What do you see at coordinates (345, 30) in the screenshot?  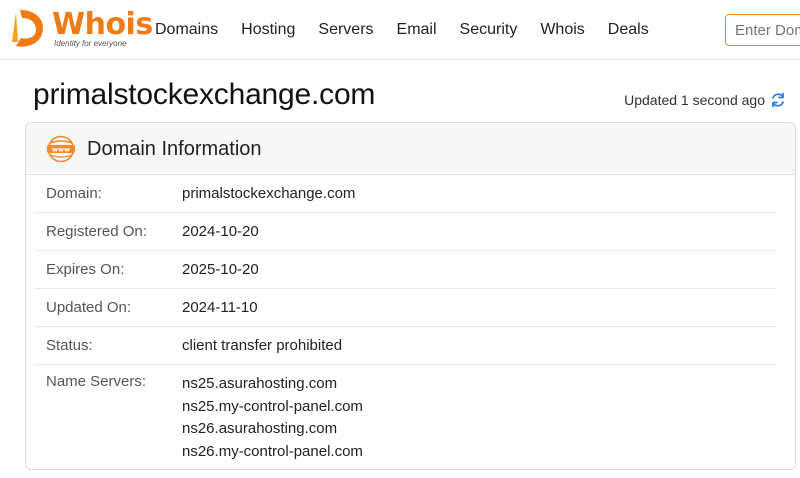 I see `nav-servers: Servers` at bounding box center [345, 30].